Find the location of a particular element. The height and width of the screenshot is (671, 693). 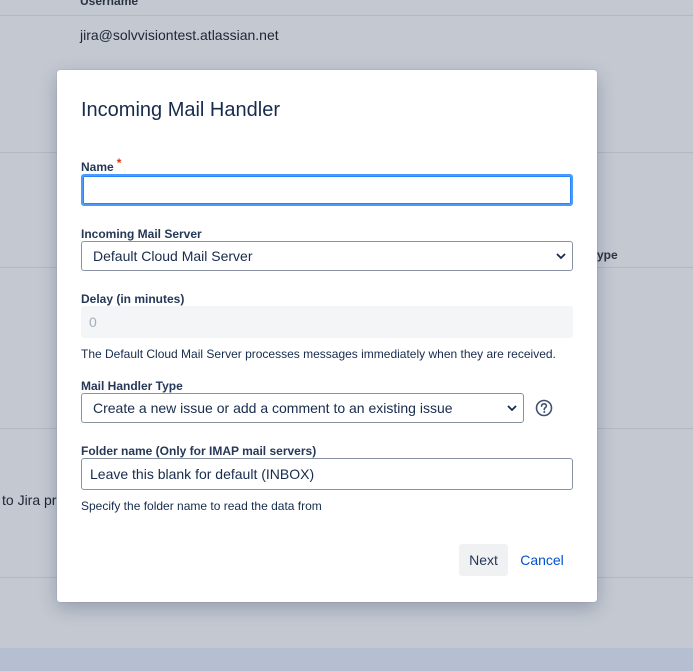

delay-input: 0 is located at coordinates (327, 322).